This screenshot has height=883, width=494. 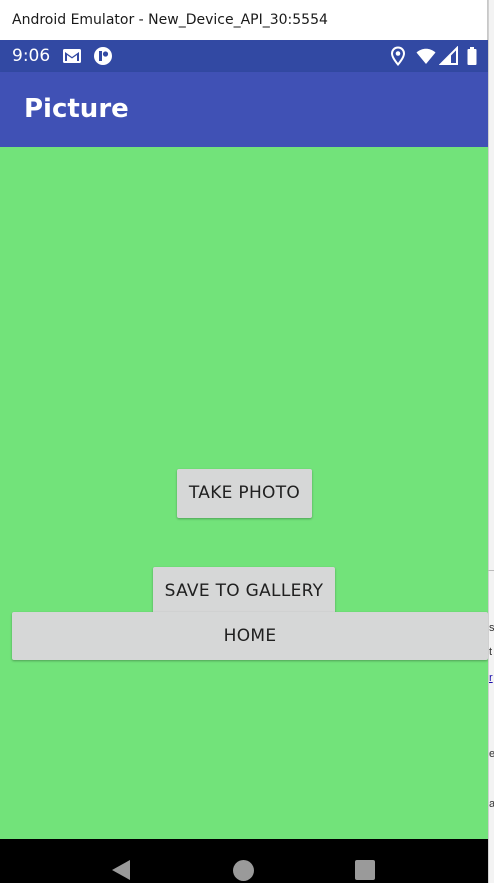 I want to click on background-text-fragment: a, so click(x=491, y=804).